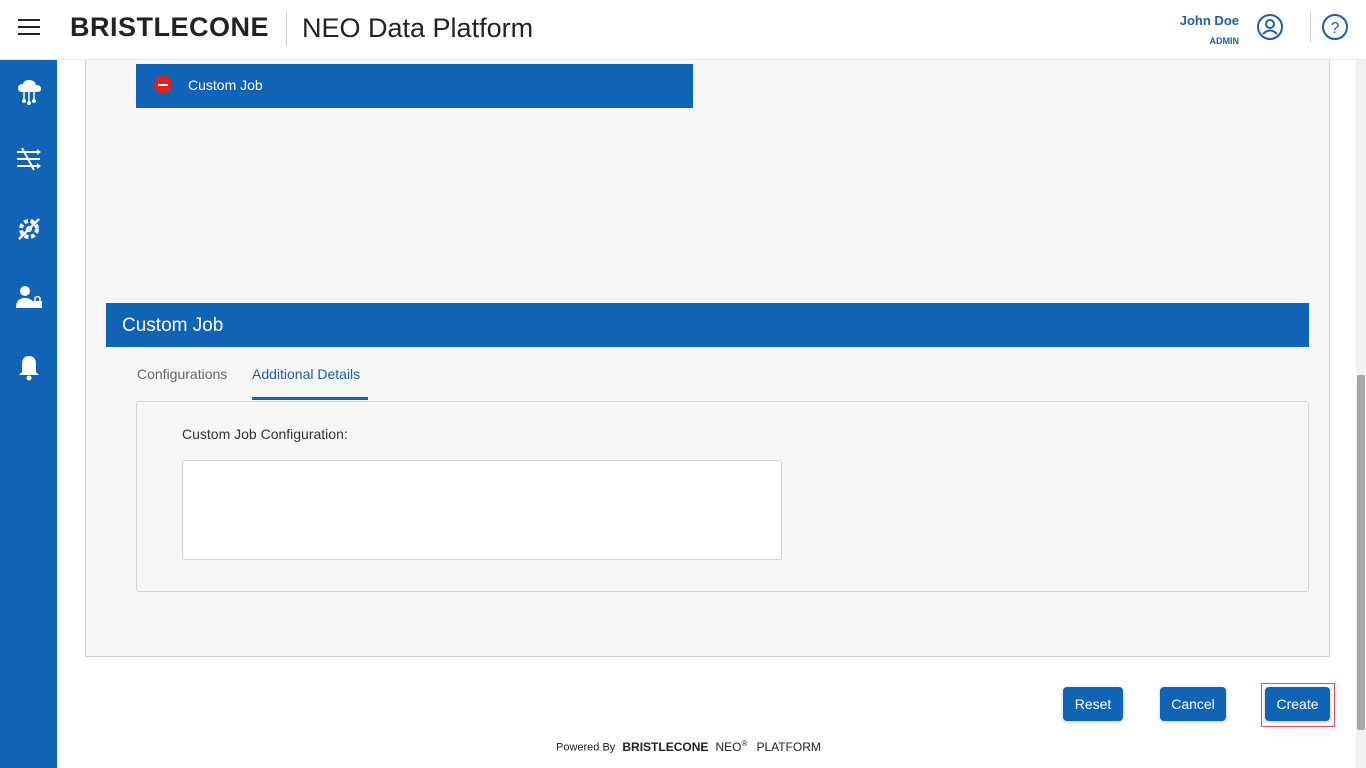 Image resolution: width=1366 pixels, height=768 pixels. What do you see at coordinates (306, 374) in the screenshot?
I see `tab-additional-details: Additional Details` at bounding box center [306, 374].